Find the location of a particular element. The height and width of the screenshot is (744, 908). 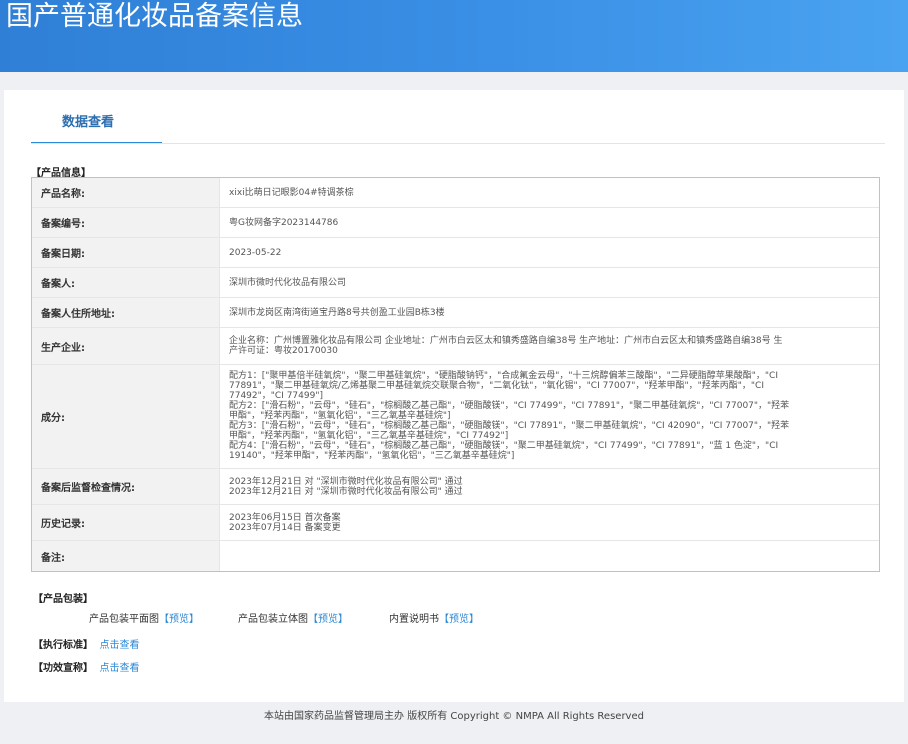

history-value: 2023年06月15日 首次备案 2023年07月14日 备案变更 is located at coordinates (285, 523).